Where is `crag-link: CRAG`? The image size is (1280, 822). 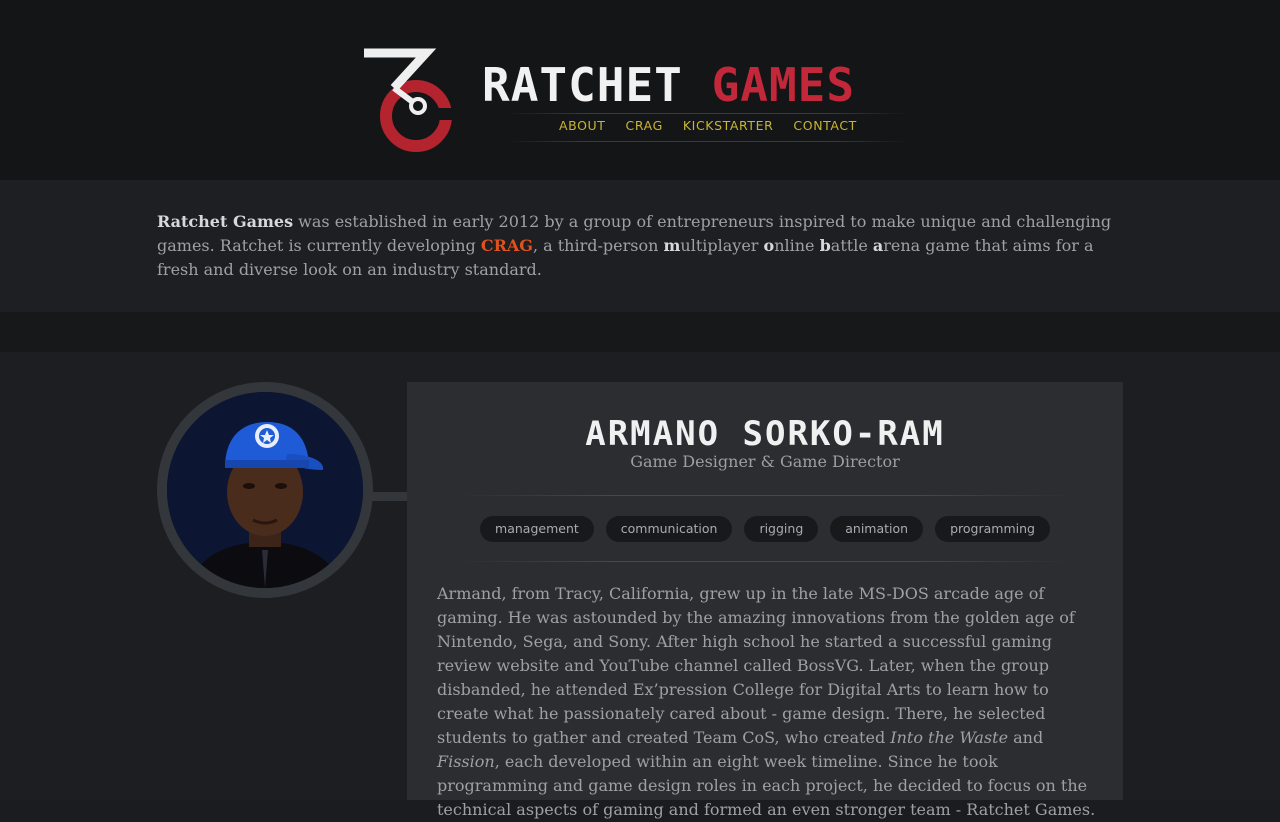
crag-link: CRAG is located at coordinates (507, 245).